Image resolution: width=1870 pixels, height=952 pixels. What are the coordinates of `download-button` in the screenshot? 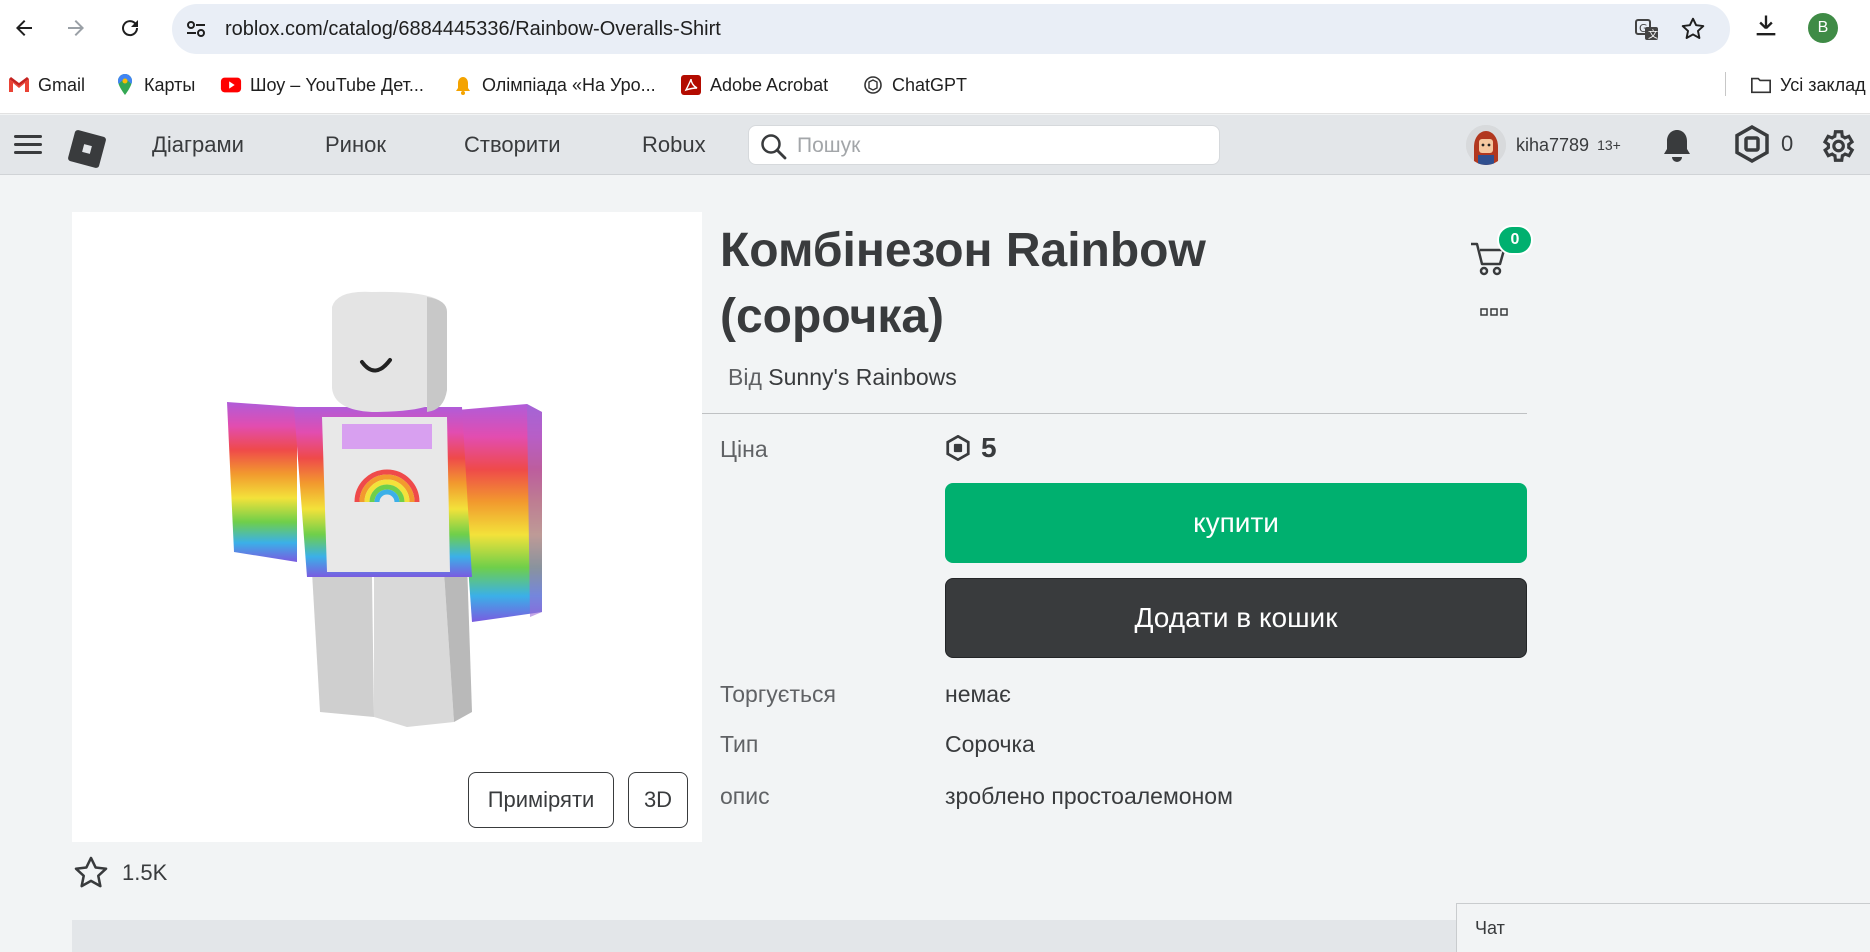 It's located at (1766, 28).